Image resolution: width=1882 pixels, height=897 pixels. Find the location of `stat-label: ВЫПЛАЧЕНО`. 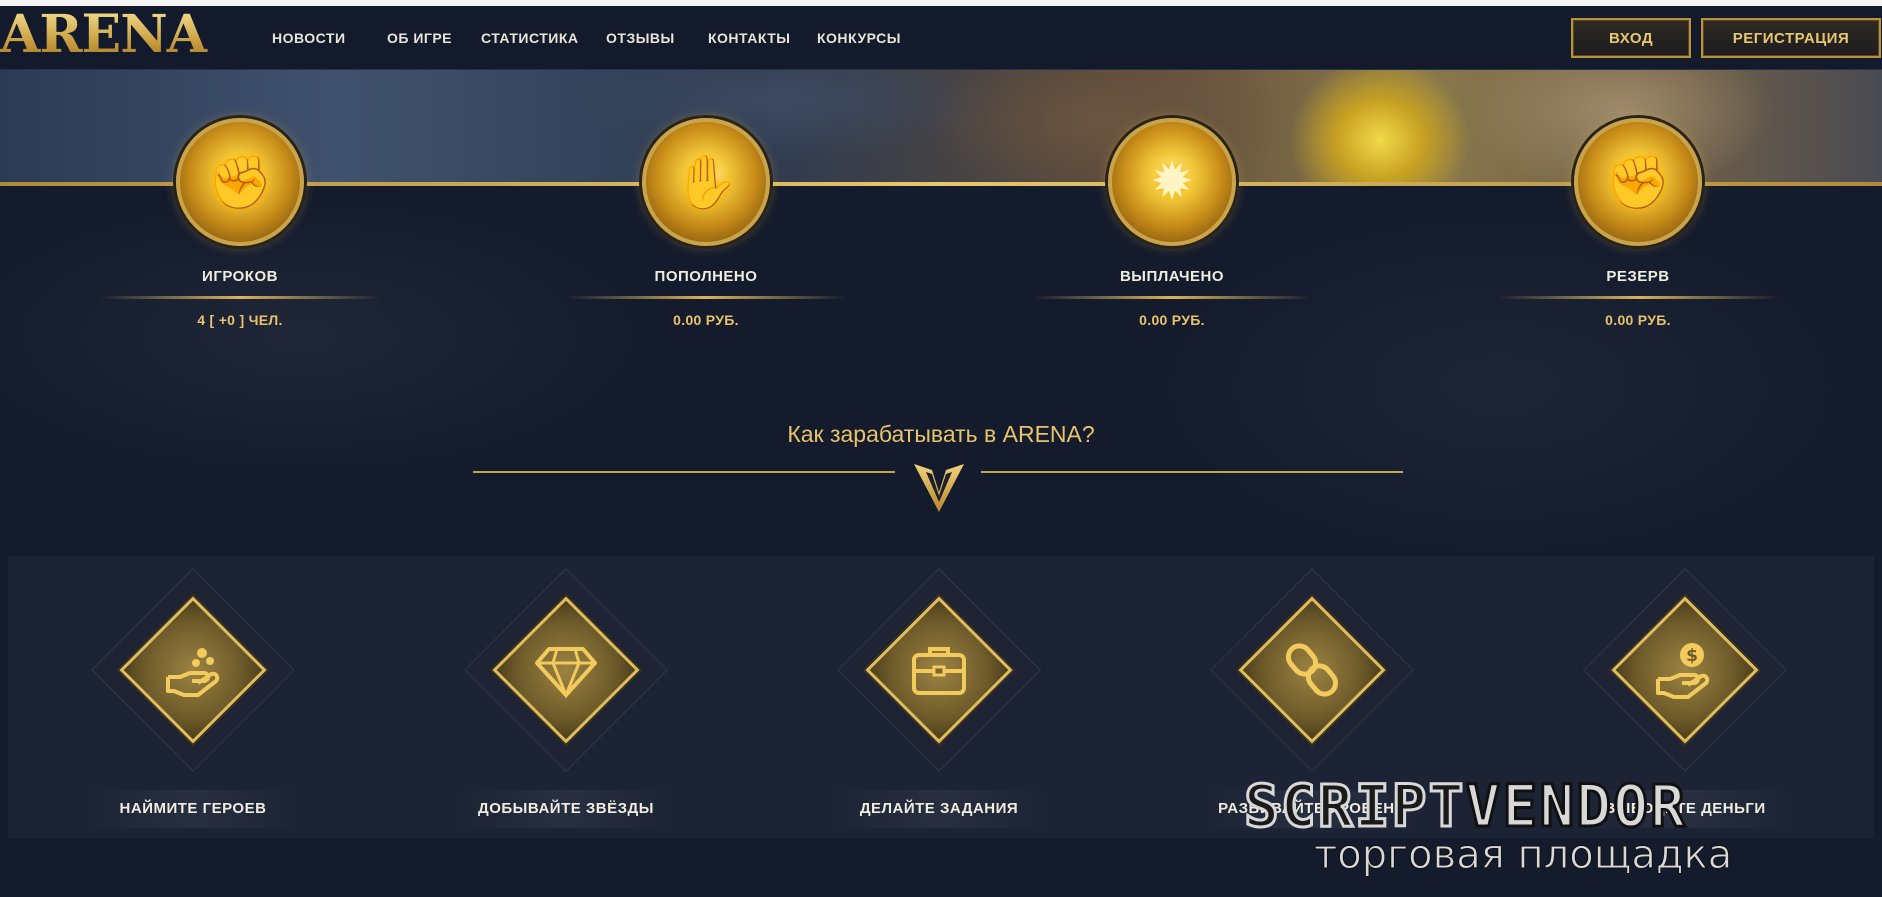

stat-label: ВЫПЛАЧЕНО is located at coordinates (1172, 276).